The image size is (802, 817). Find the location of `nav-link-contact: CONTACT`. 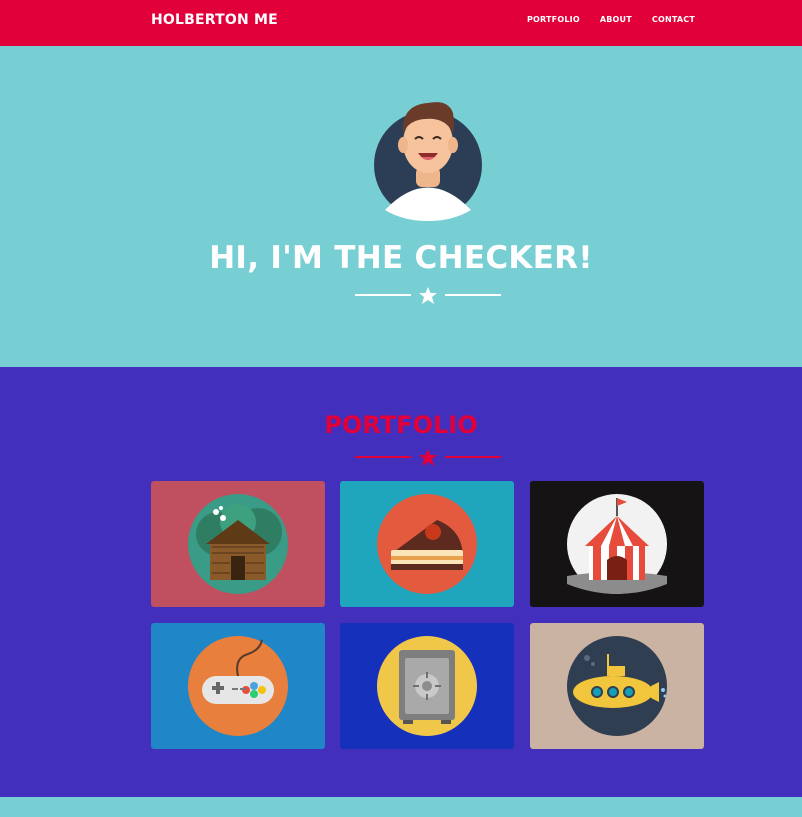

nav-link-contact: CONTACT is located at coordinates (673, 19).